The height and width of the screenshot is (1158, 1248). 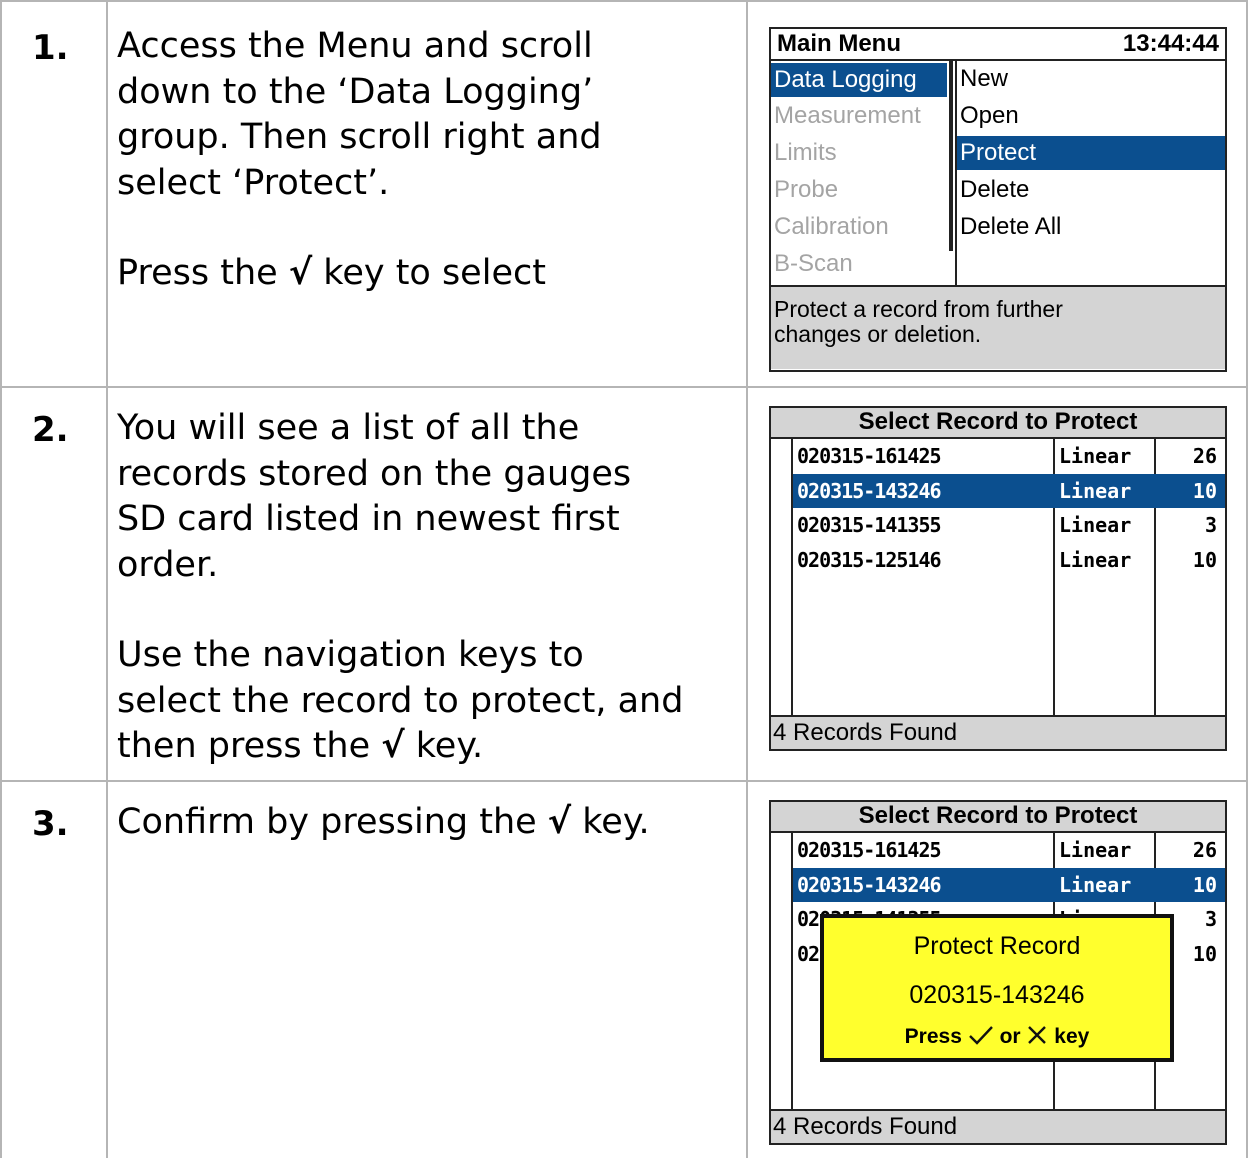 What do you see at coordinates (1091, 153) in the screenshot?
I see `menu-sub-protect: Protect` at bounding box center [1091, 153].